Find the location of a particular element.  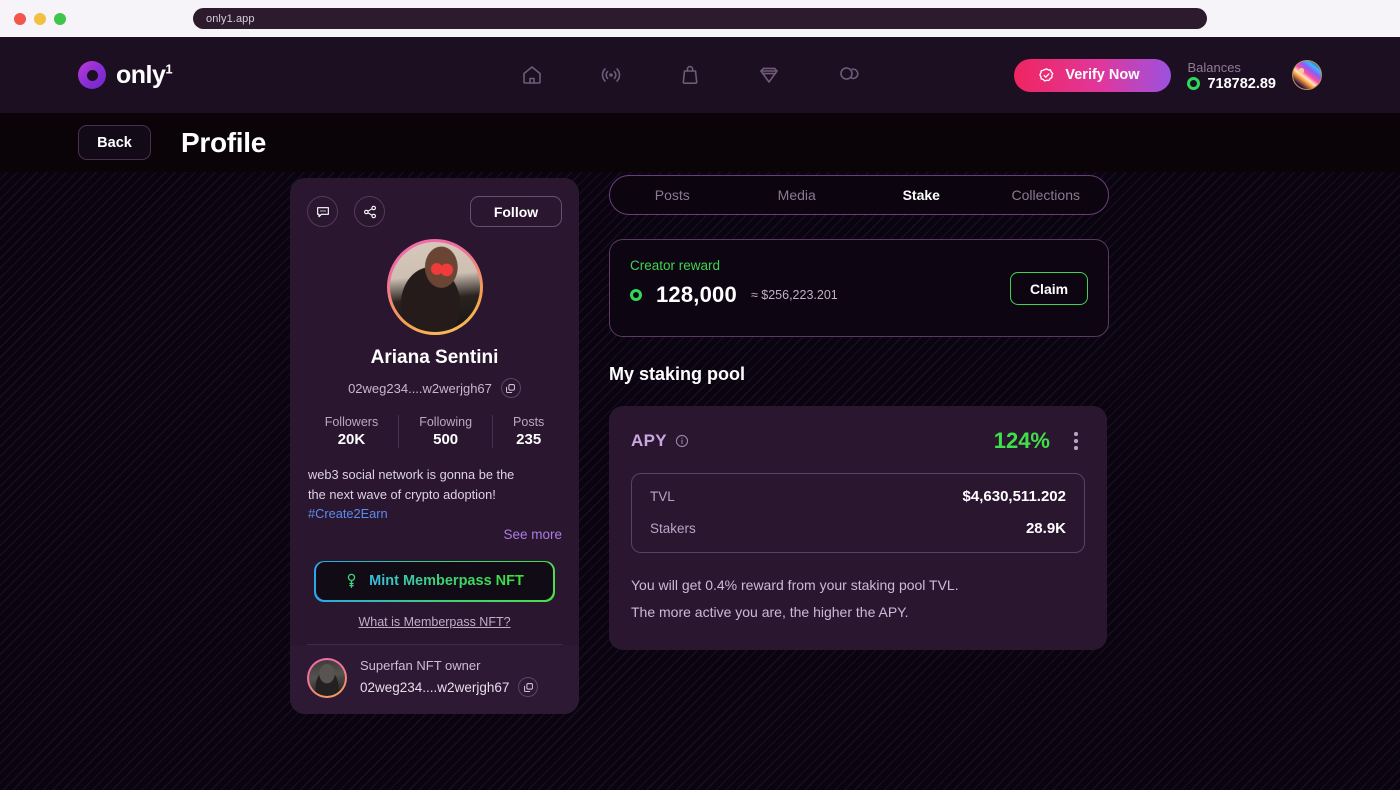

pool-stat-tvl: TVL $4,630,511.202 is located at coordinates (858, 496).